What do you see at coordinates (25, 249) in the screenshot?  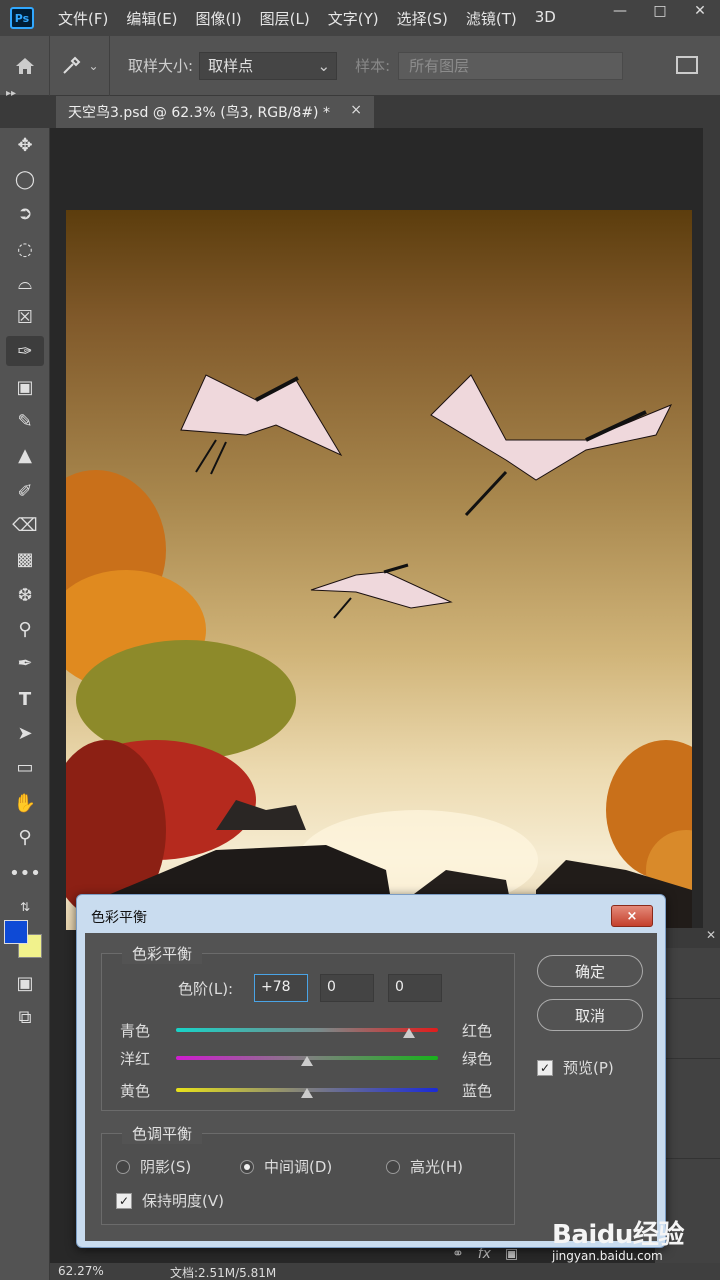 I see `quick-select-tool-icon: ◌` at bounding box center [25, 249].